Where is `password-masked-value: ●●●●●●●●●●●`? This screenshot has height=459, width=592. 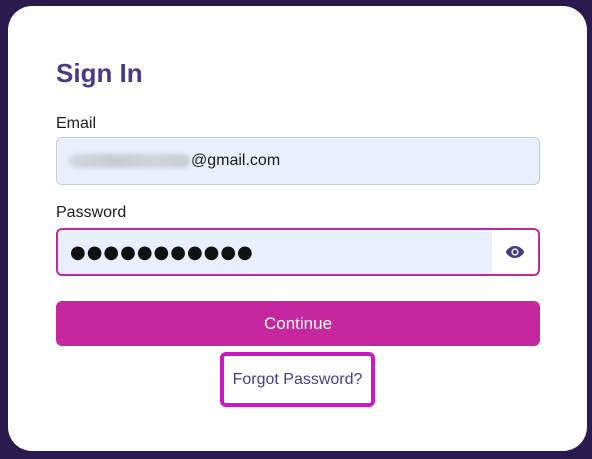
password-masked-value: ●●●●●●●●●●● is located at coordinates (275, 252).